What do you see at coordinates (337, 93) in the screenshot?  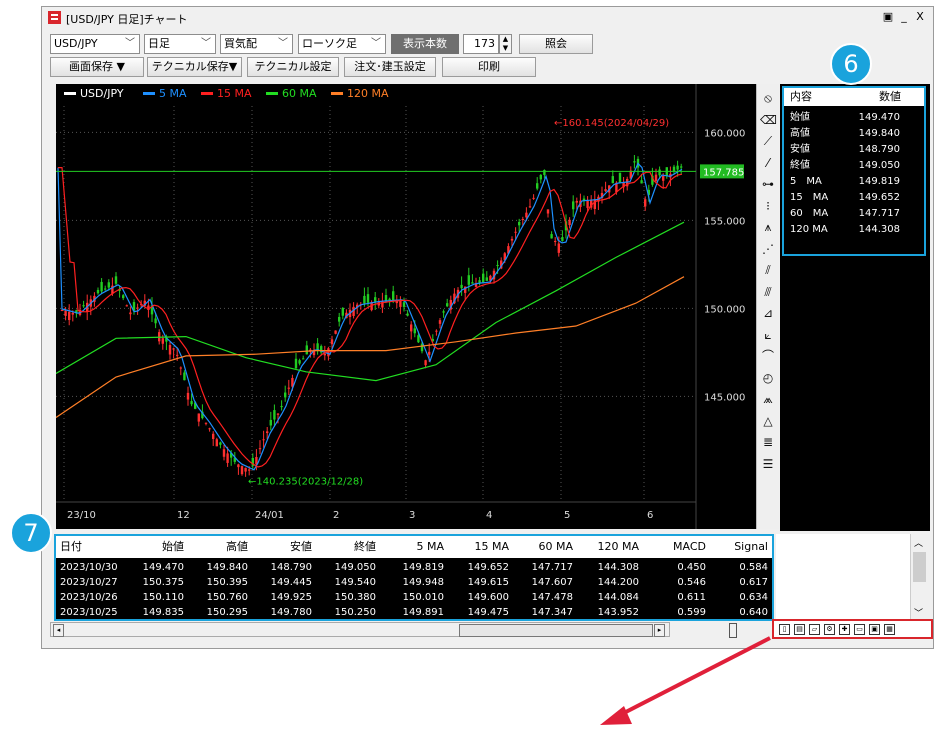 I see `legend-swatch` at bounding box center [337, 93].